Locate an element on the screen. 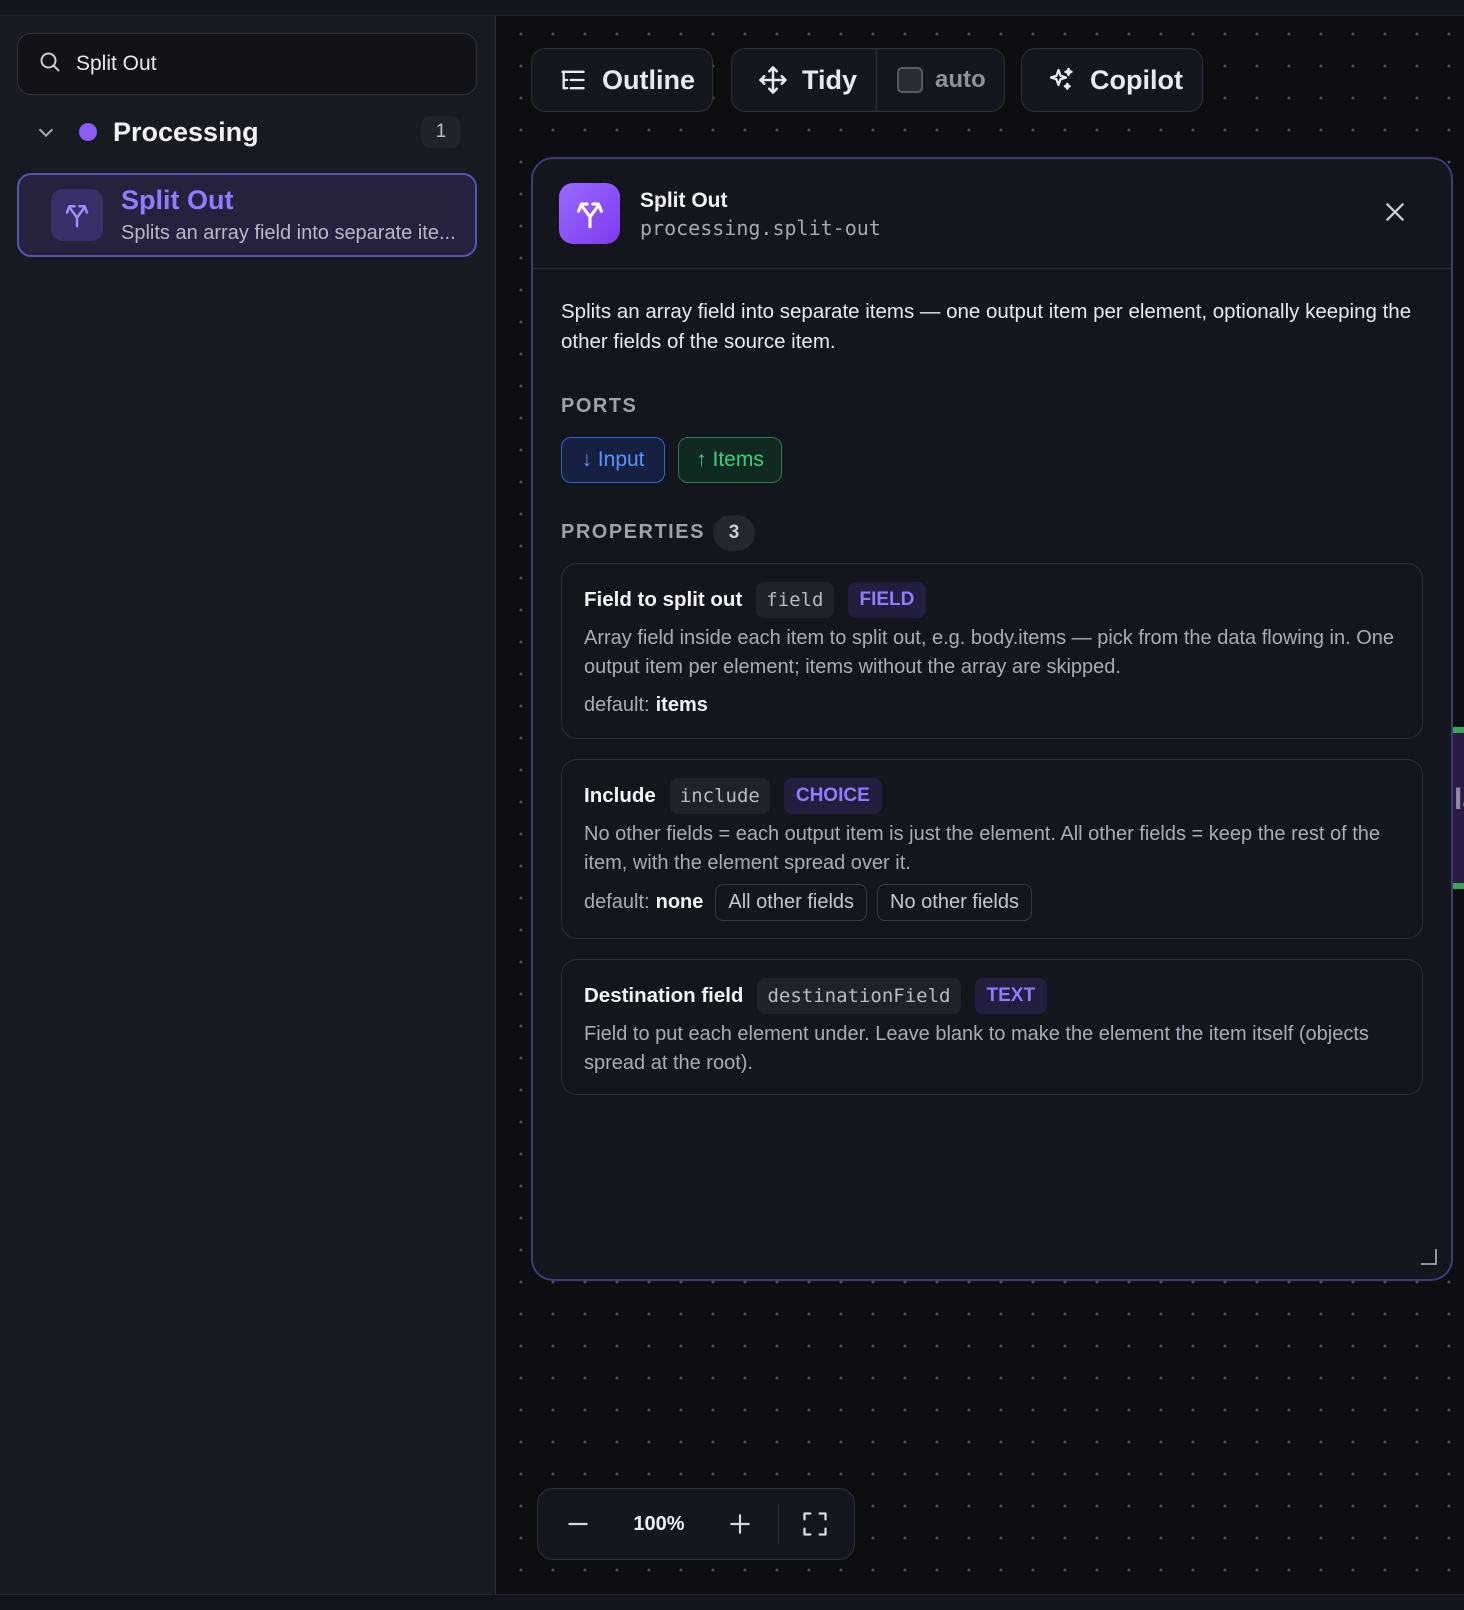  panel-title: Split Out is located at coordinates (684, 200).